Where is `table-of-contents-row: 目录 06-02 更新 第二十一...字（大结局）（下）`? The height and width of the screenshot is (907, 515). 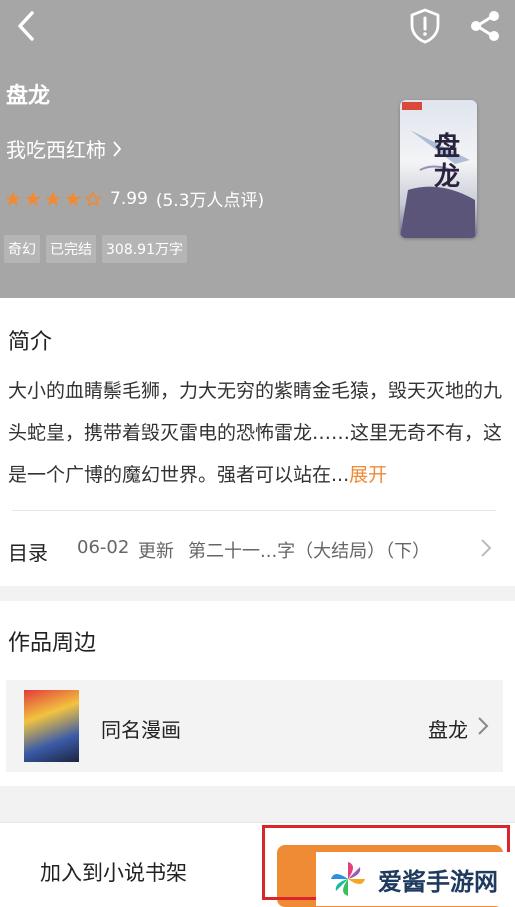
table-of-contents-row: 目录 06-02 更新 第二十一...字（大结局）（下） is located at coordinates (257, 550).